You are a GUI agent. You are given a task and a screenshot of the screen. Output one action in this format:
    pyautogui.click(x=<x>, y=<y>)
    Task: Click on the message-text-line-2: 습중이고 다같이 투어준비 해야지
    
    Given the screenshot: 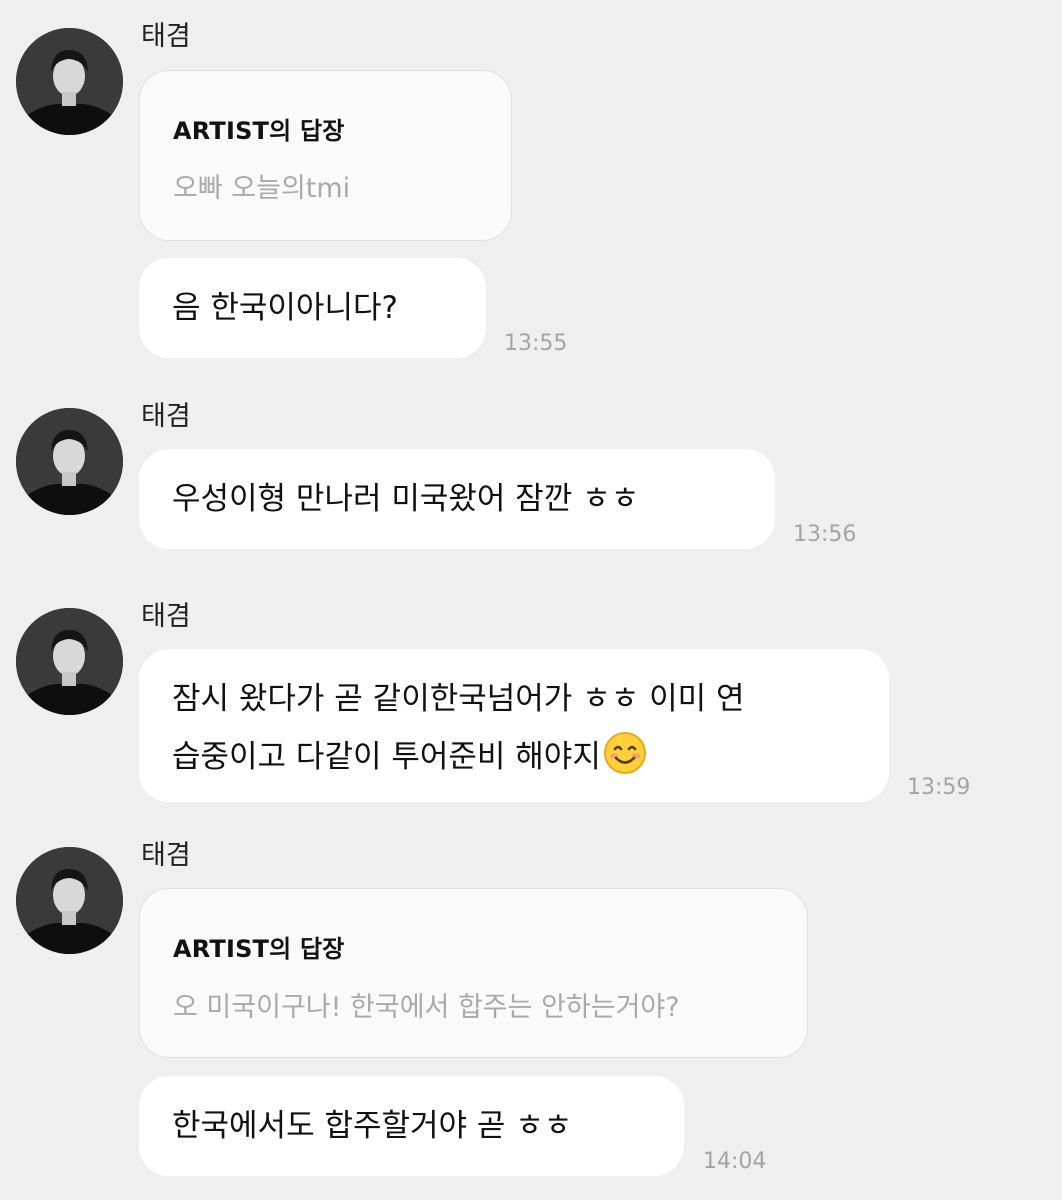 What is the action you would take?
    pyautogui.click(x=386, y=757)
    